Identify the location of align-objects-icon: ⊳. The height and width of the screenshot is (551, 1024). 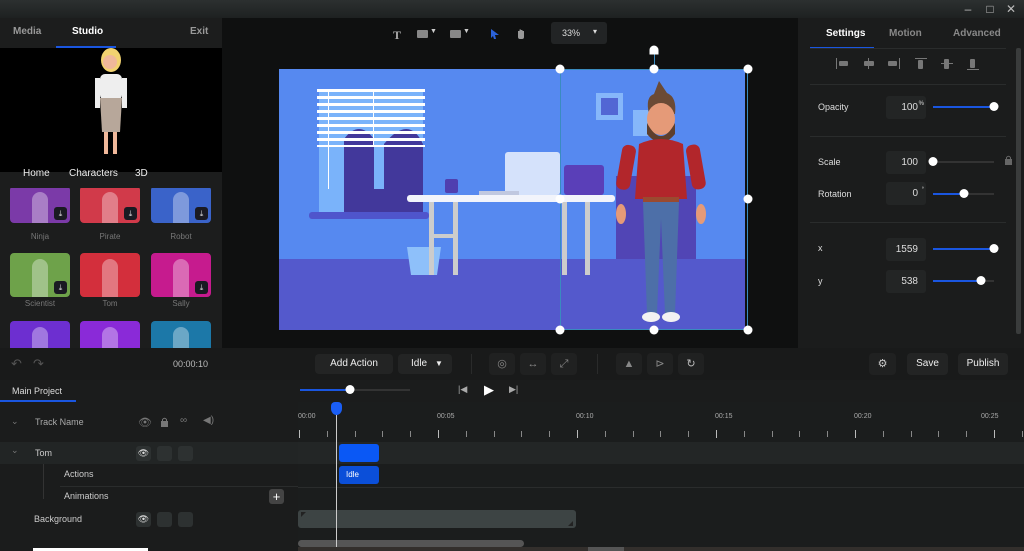
(660, 364).